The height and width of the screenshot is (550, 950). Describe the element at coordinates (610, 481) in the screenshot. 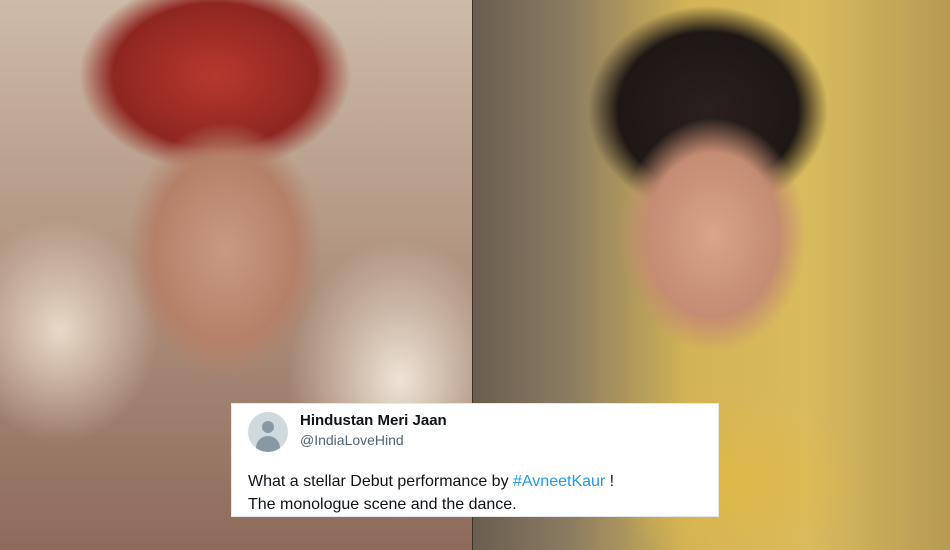

I see `tweet-text-end: !` at that location.